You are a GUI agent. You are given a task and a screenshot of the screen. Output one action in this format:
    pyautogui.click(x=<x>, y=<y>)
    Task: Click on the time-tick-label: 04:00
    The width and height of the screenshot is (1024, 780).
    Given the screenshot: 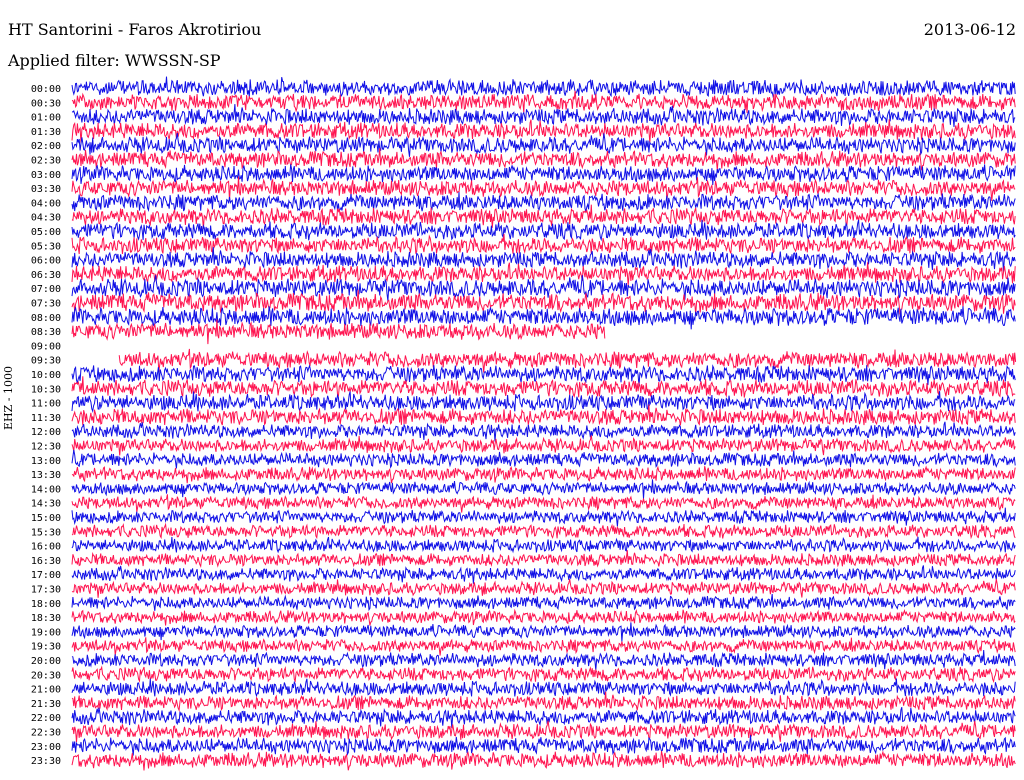 What is the action you would take?
    pyautogui.click(x=46, y=203)
    